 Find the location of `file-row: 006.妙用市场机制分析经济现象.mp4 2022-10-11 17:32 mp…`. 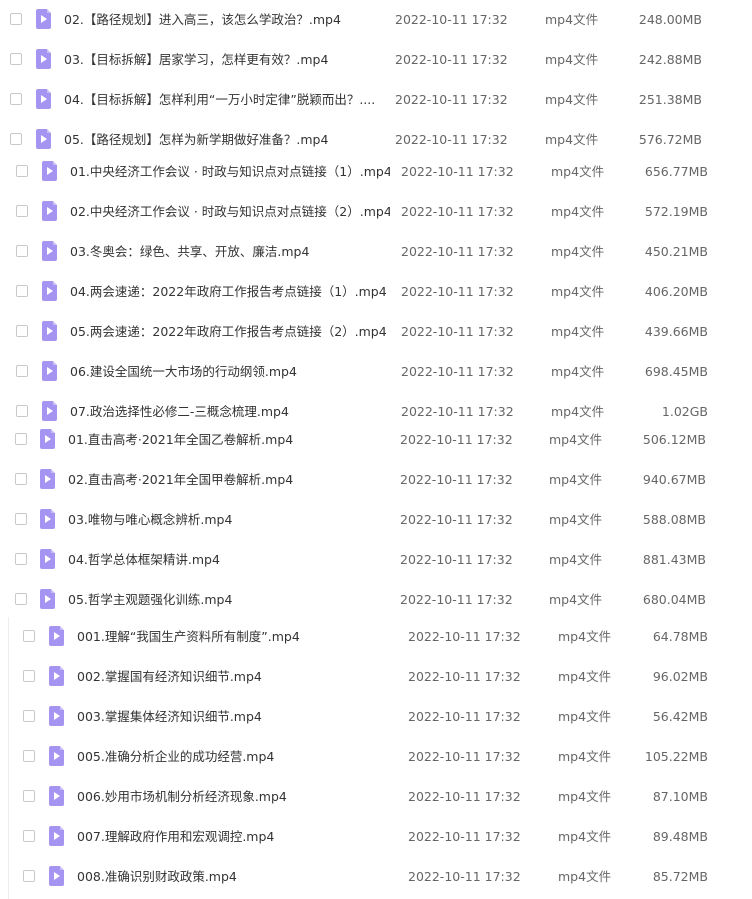

file-row: 006.妙用市场机制分析经济现象.mp4 2022-10-11 17:32 mp… is located at coordinates (376, 797).